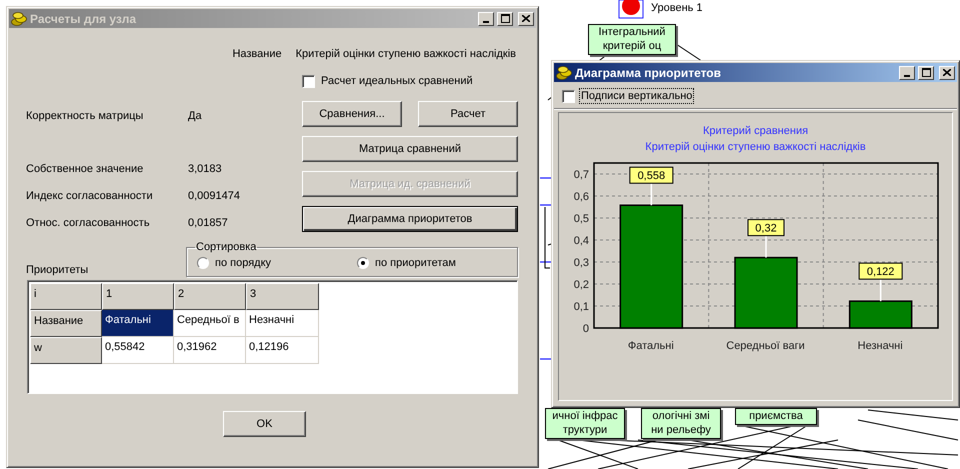  What do you see at coordinates (468, 114) in the screenshot?
I see `dialog-button: Расчет` at bounding box center [468, 114].